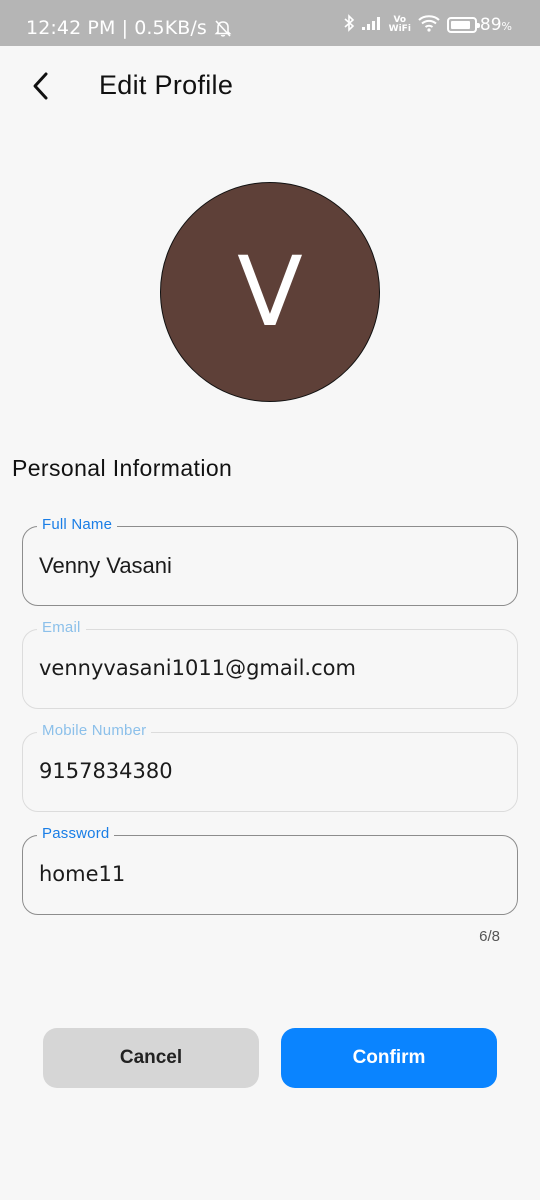 The image size is (540, 1200). I want to click on signal-icon, so click(372, 25).